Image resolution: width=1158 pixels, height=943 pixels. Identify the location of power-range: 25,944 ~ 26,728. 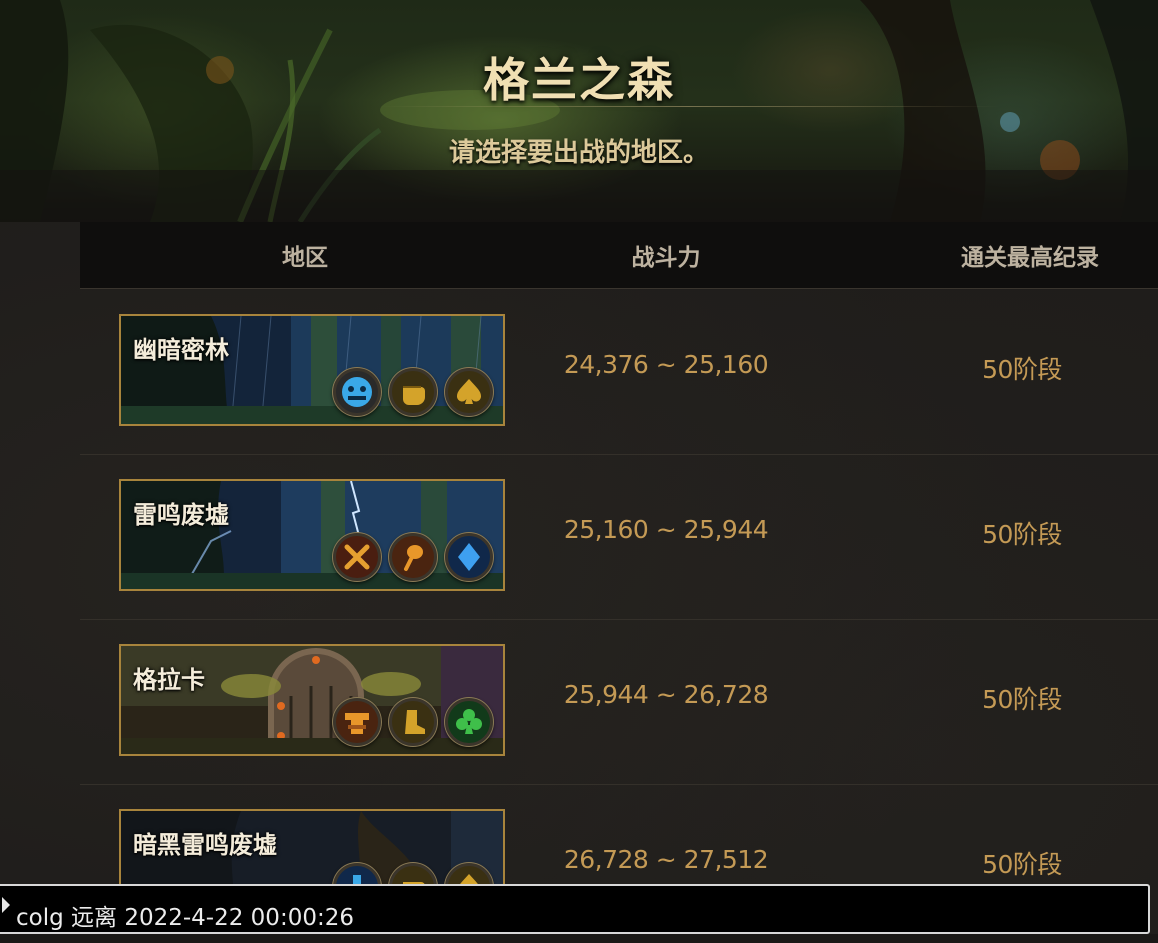
(666, 694).